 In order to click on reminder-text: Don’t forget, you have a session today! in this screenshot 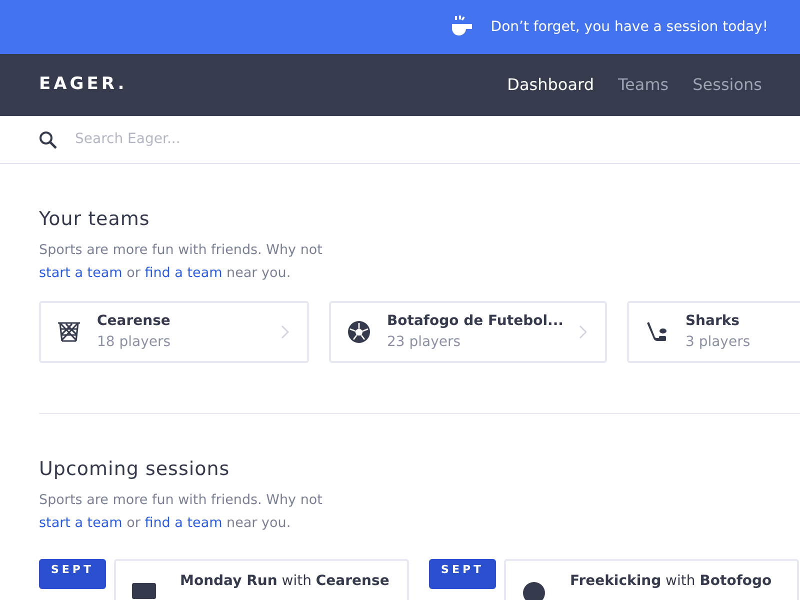, I will do `click(629, 27)`.